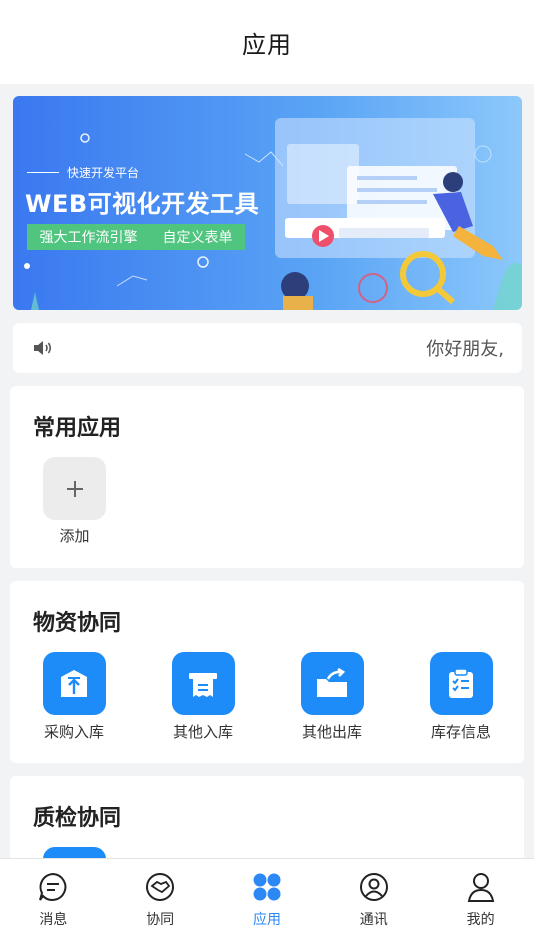 Image resolution: width=534 pixels, height=950 pixels. Describe the element at coordinates (77, 818) in the screenshot. I see `section-title-quality: 质检协同` at that location.